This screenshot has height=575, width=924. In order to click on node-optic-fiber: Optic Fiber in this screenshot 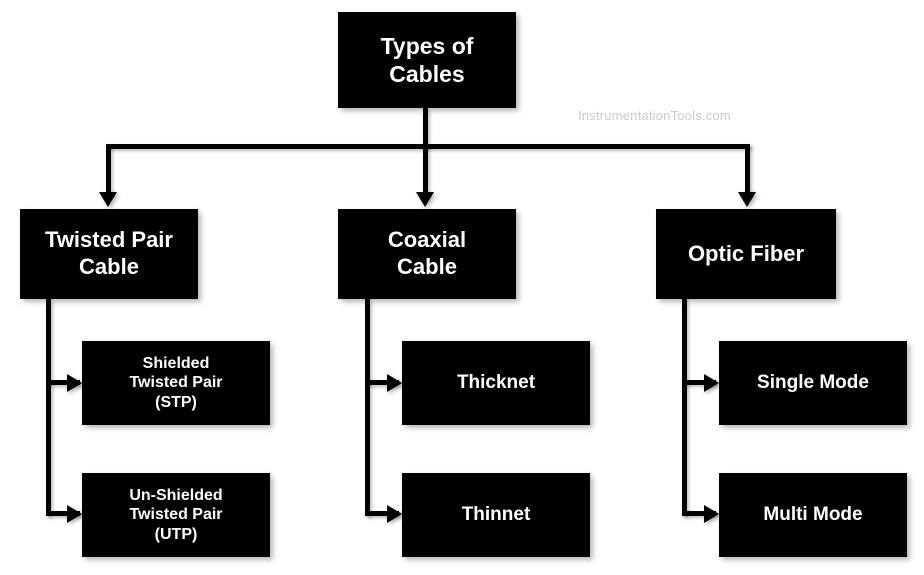, I will do `click(746, 254)`.